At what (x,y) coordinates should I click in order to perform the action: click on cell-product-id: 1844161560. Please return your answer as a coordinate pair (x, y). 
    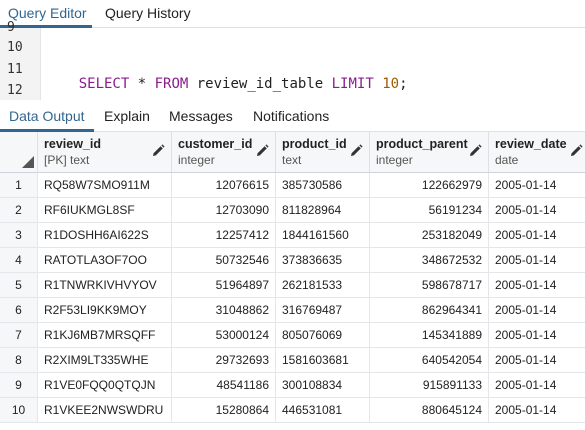
    Looking at the image, I should click on (323, 235).